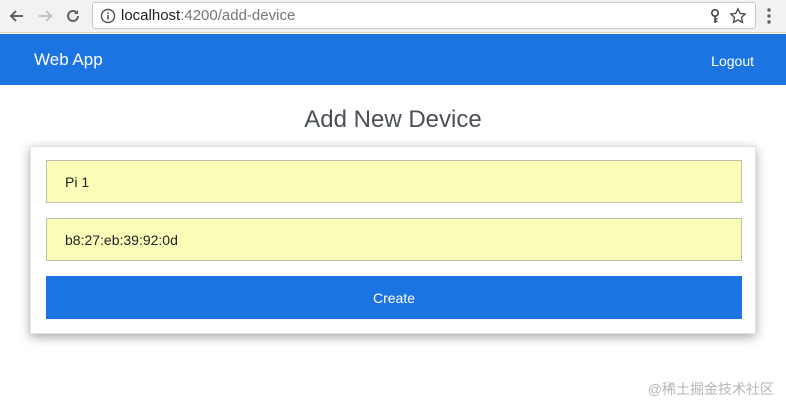 The height and width of the screenshot is (404, 786). Describe the element at coordinates (710, 389) in the screenshot. I see `watermark: @稀土掘金技术社区` at that location.